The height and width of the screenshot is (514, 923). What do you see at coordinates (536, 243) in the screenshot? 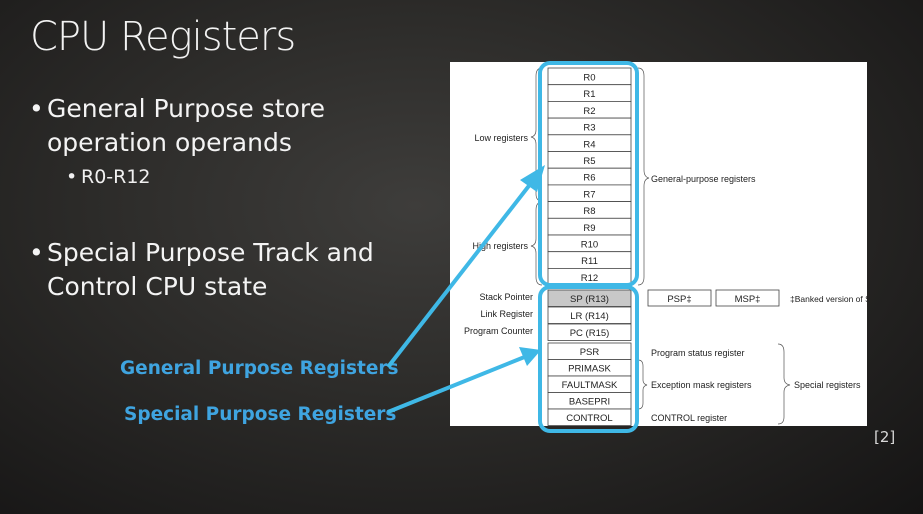
I see `high-registers-brace` at bounding box center [536, 243].